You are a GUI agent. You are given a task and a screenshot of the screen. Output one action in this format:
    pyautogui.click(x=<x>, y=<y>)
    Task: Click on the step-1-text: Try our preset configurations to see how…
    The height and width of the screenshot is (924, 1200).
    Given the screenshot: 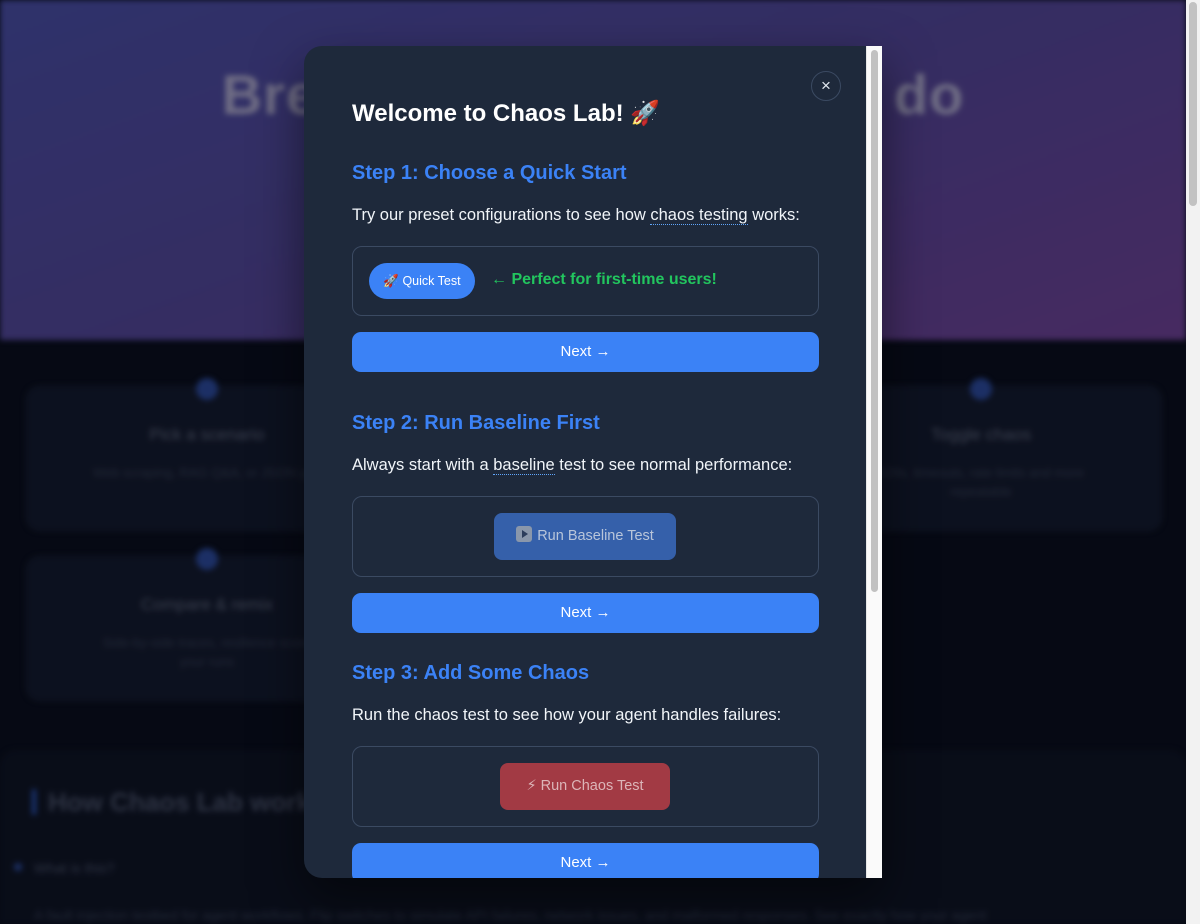 What is the action you would take?
    pyautogui.click(x=576, y=215)
    